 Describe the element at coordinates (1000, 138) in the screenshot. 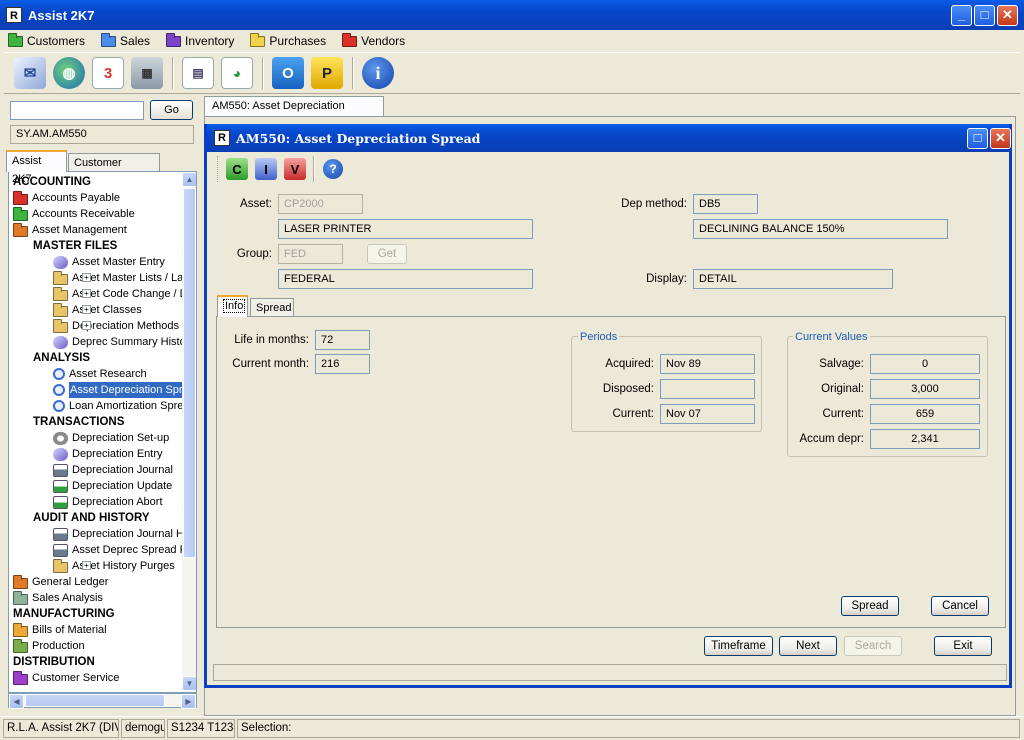

I see `window-close-button: ✕` at that location.